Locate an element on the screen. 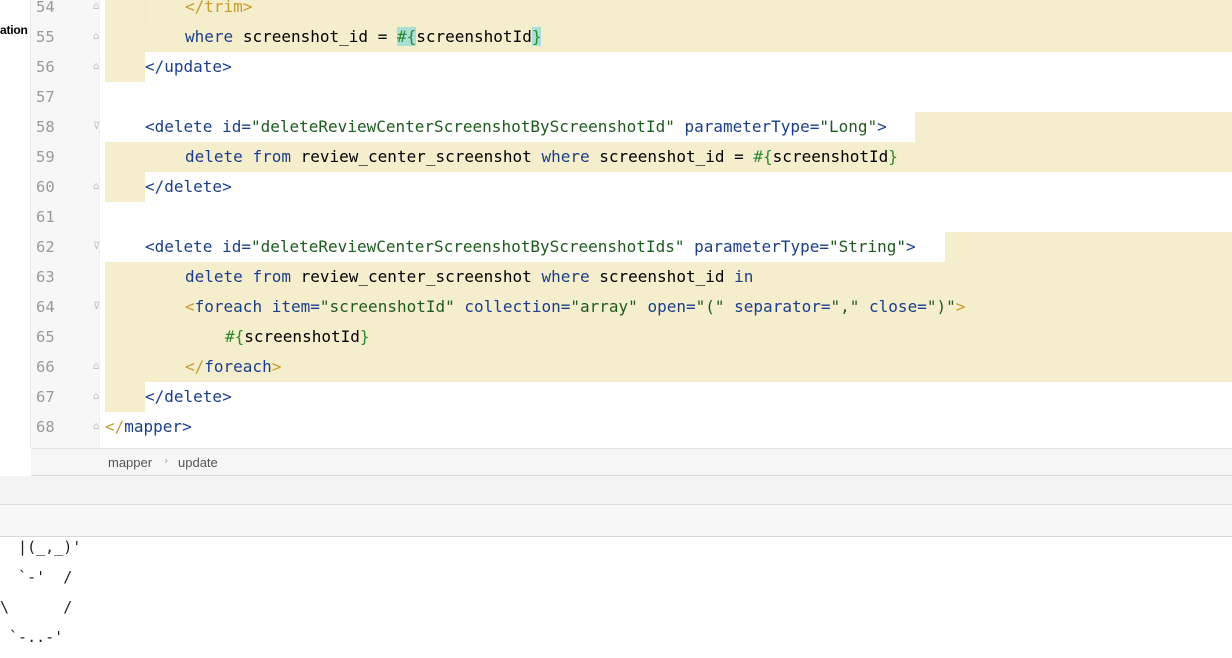 Image resolution: width=1232 pixels, height=658 pixels. line-number: 67 is located at coordinates (45, 397).